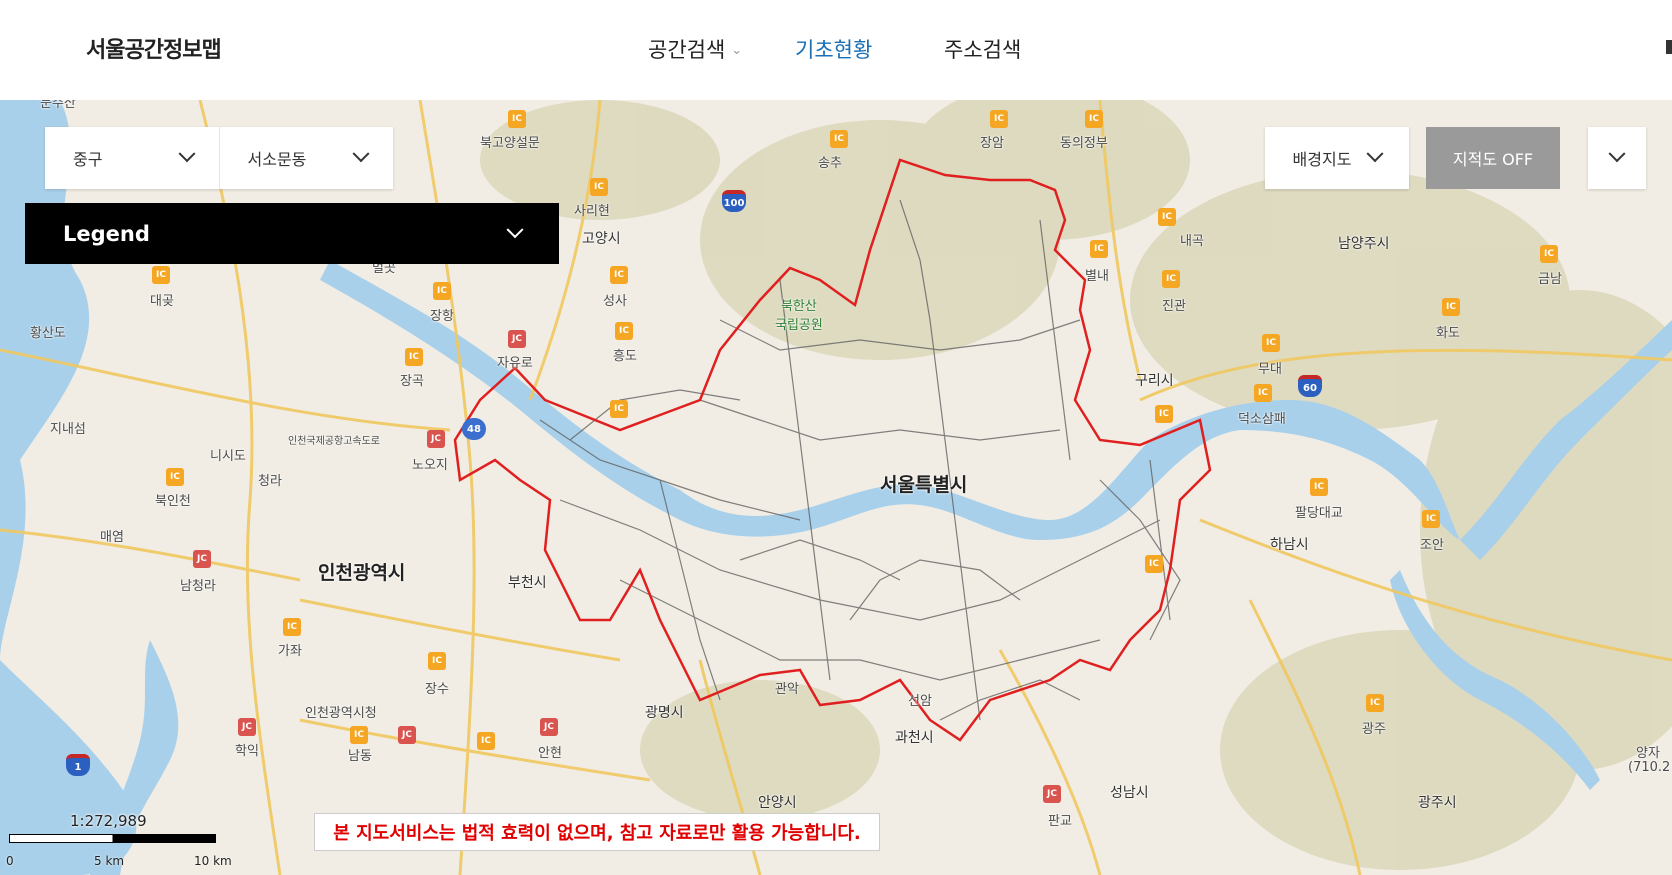  I want to click on map-label: 과천시, so click(914, 738).